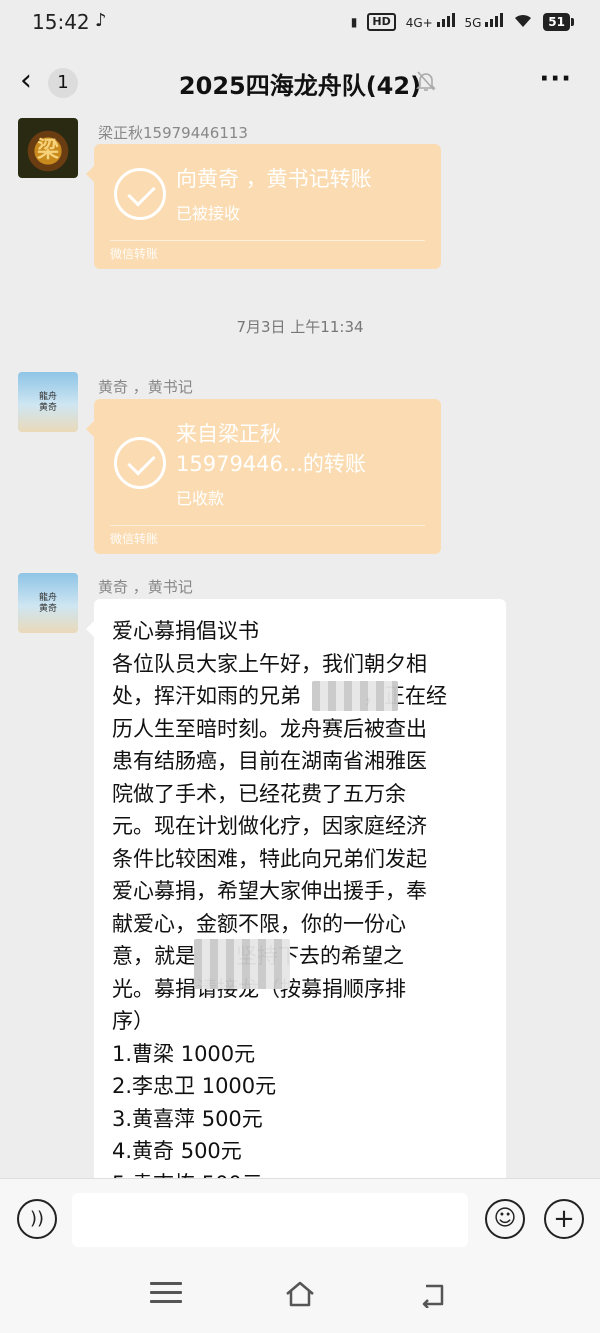  Describe the element at coordinates (558, 21) in the screenshot. I see `battery-icon: 51` at that location.